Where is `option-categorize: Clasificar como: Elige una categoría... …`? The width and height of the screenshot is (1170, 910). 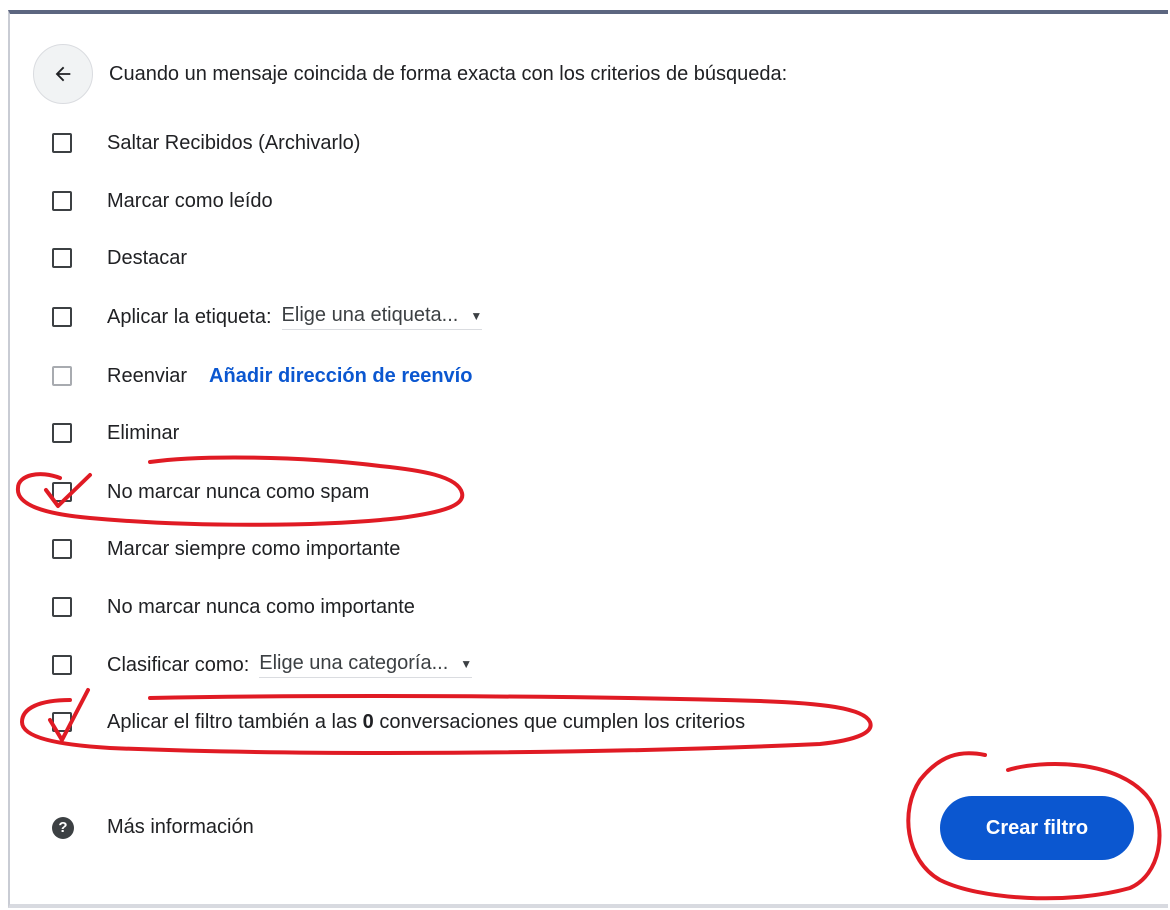
option-categorize: Clasificar como: Elige una categoría... … is located at coordinates (262, 665).